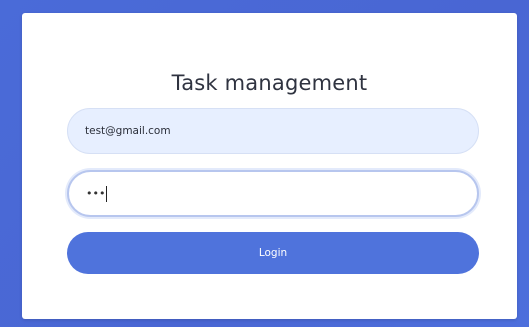  What do you see at coordinates (269, 83) in the screenshot?
I see `page-title: Task management` at bounding box center [269, 83].